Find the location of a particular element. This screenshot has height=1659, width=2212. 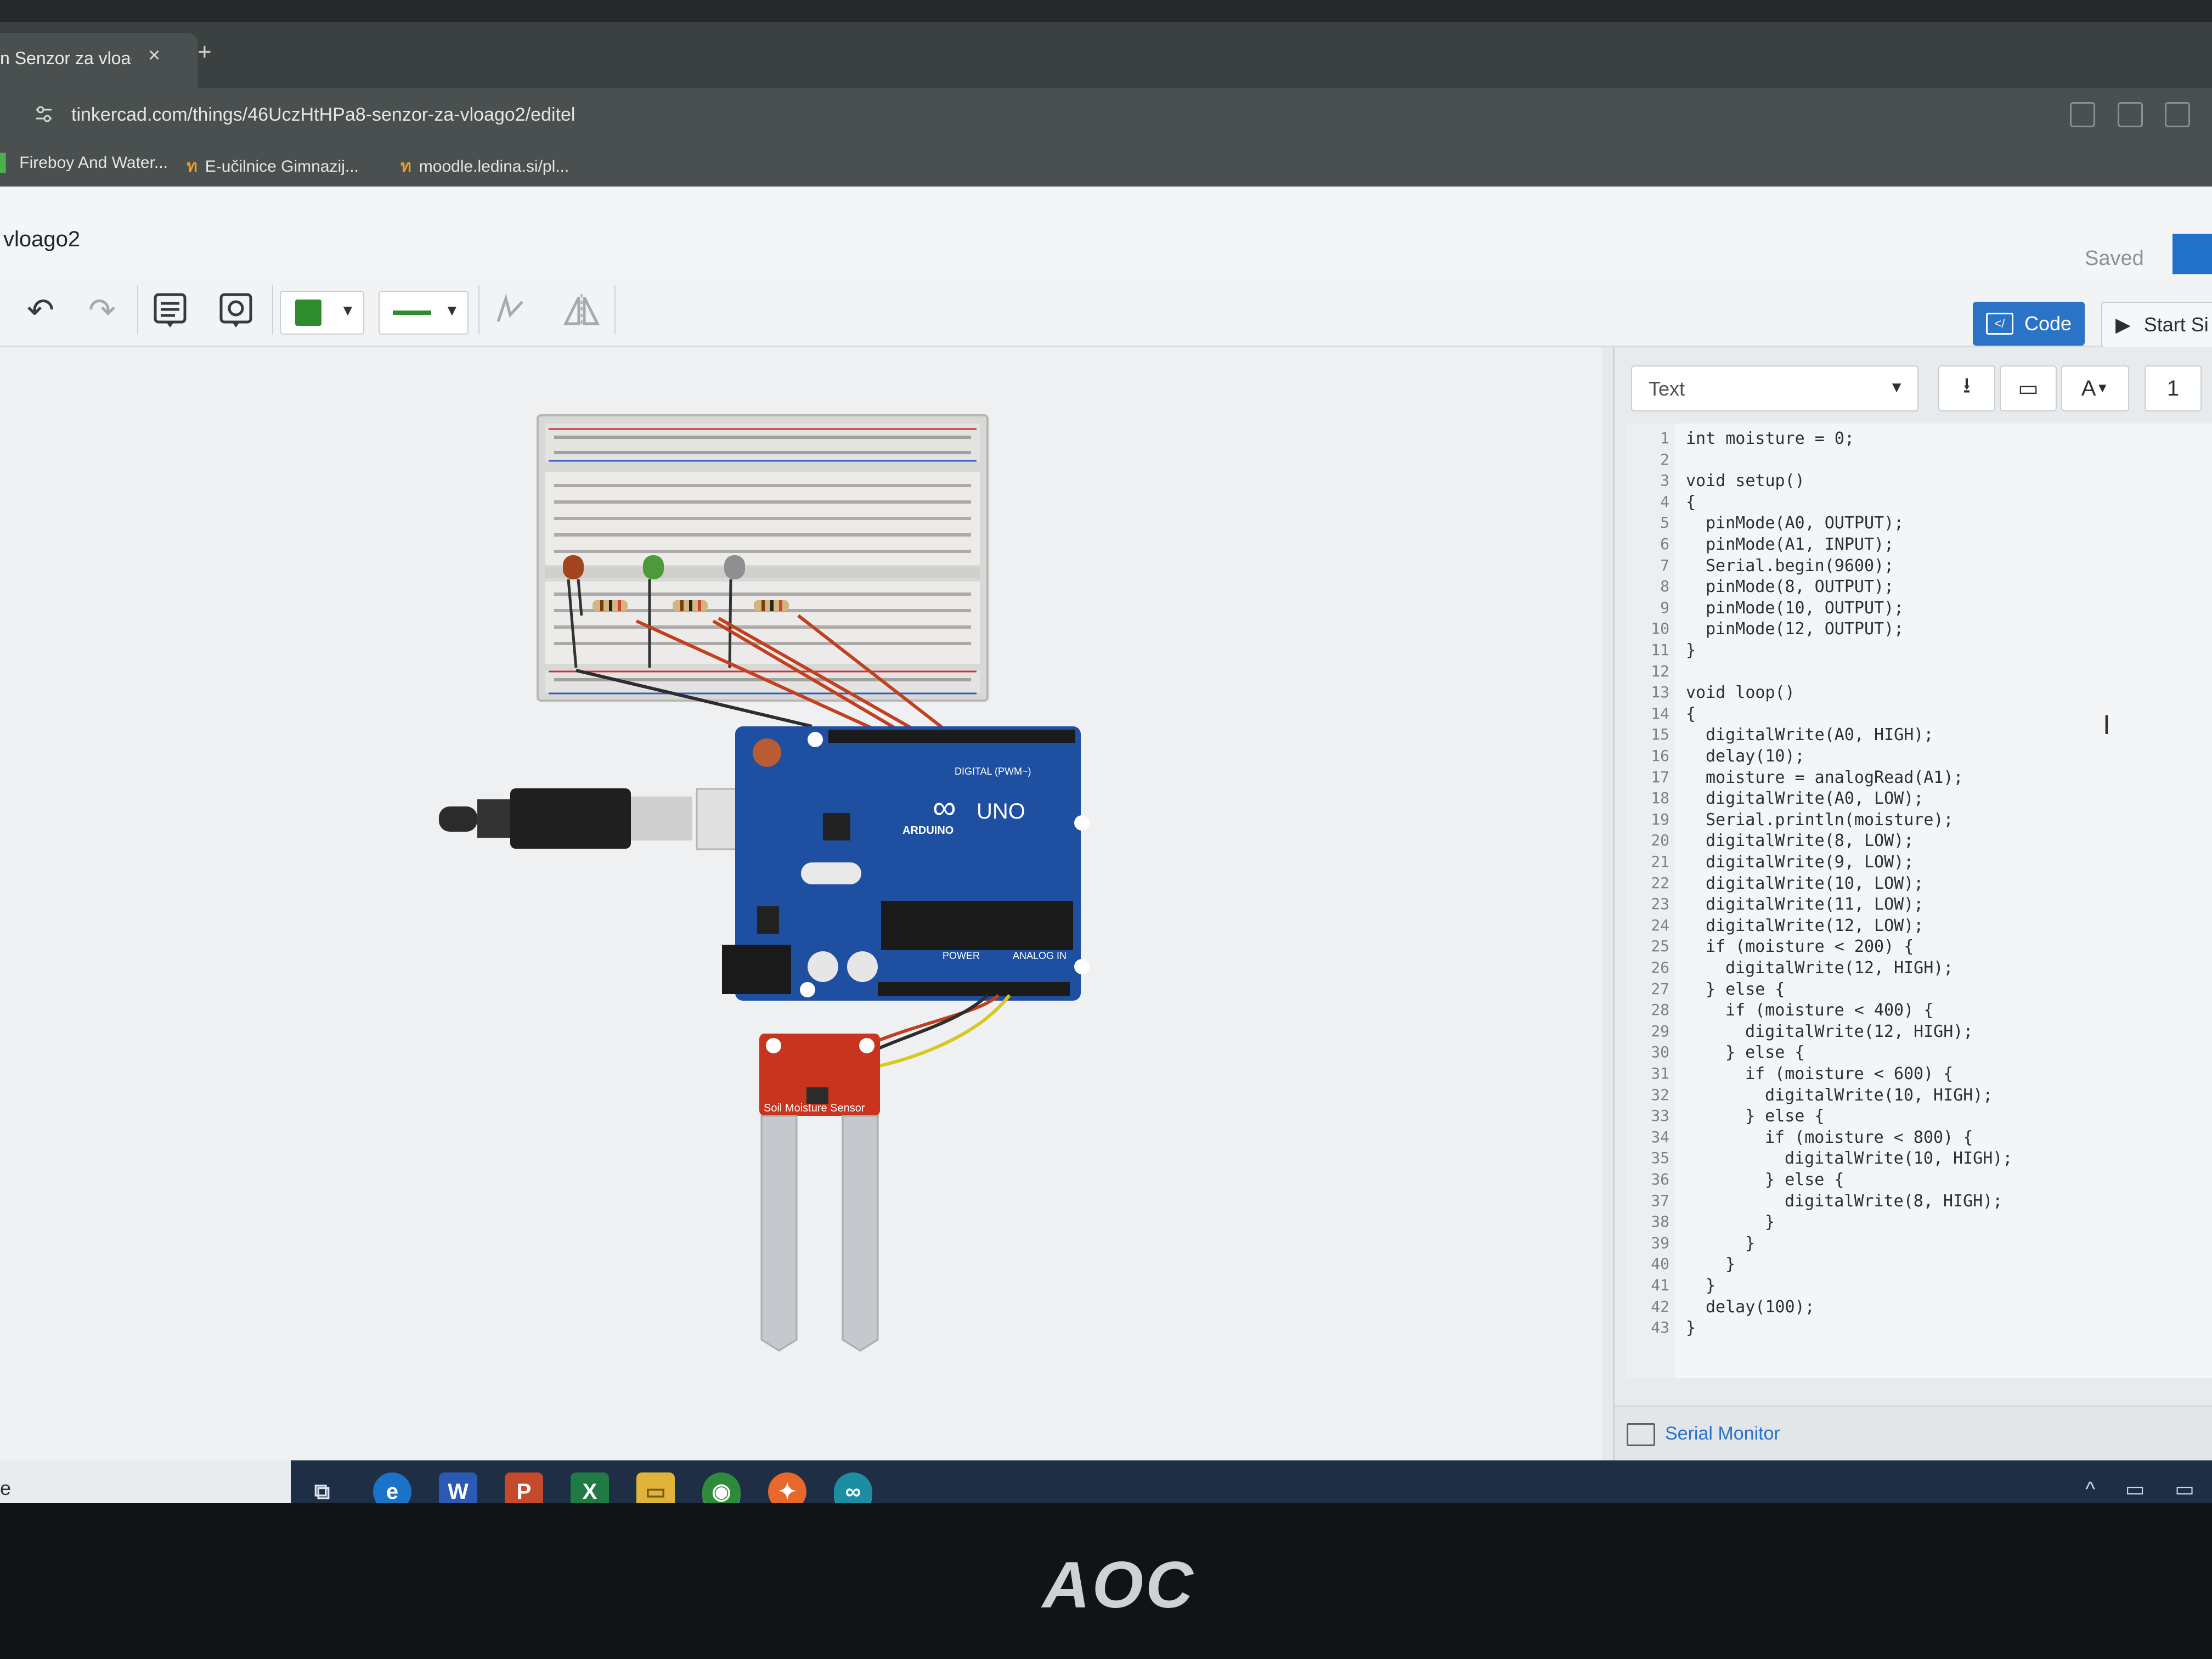

file-explorer-icon: ▭ is located at coordinates (656, 1487).